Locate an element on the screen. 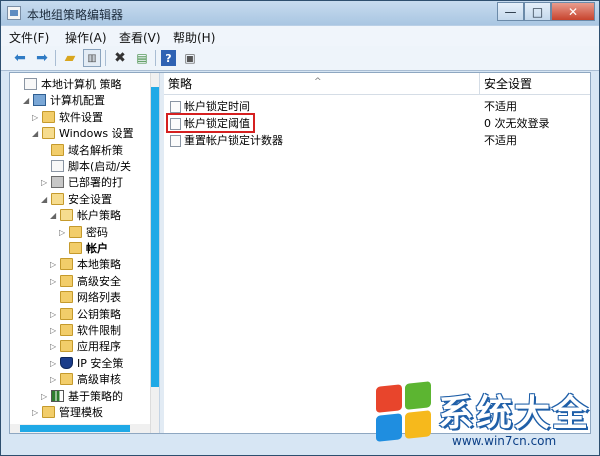 The height and width of the screenshot is (456, 600). chart-icon is located at coordinates (57, 395).